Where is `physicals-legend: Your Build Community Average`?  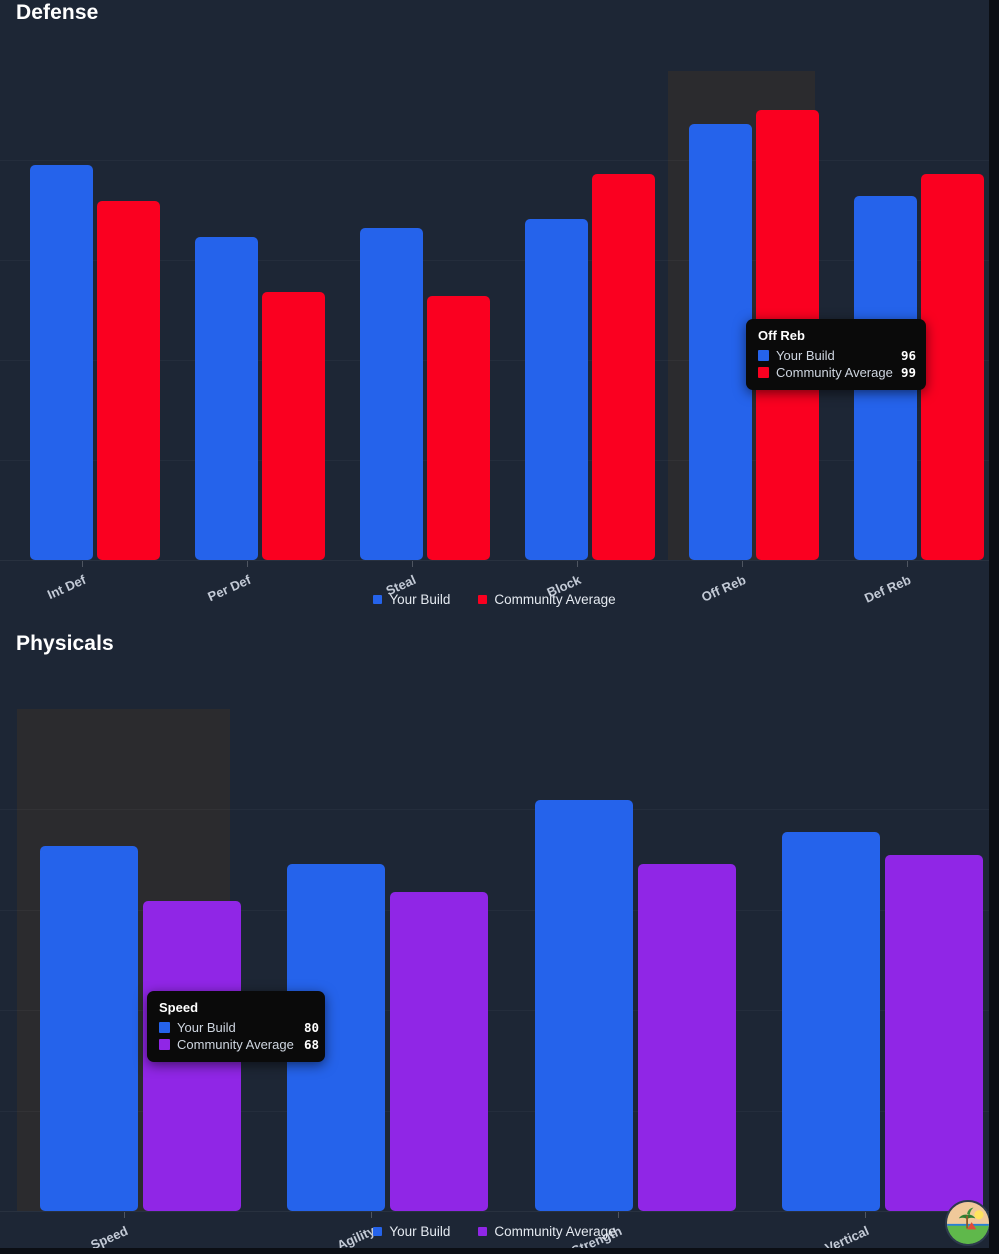 physicals-legend: Your Build Community Average is located at coordinates (494, 1231).